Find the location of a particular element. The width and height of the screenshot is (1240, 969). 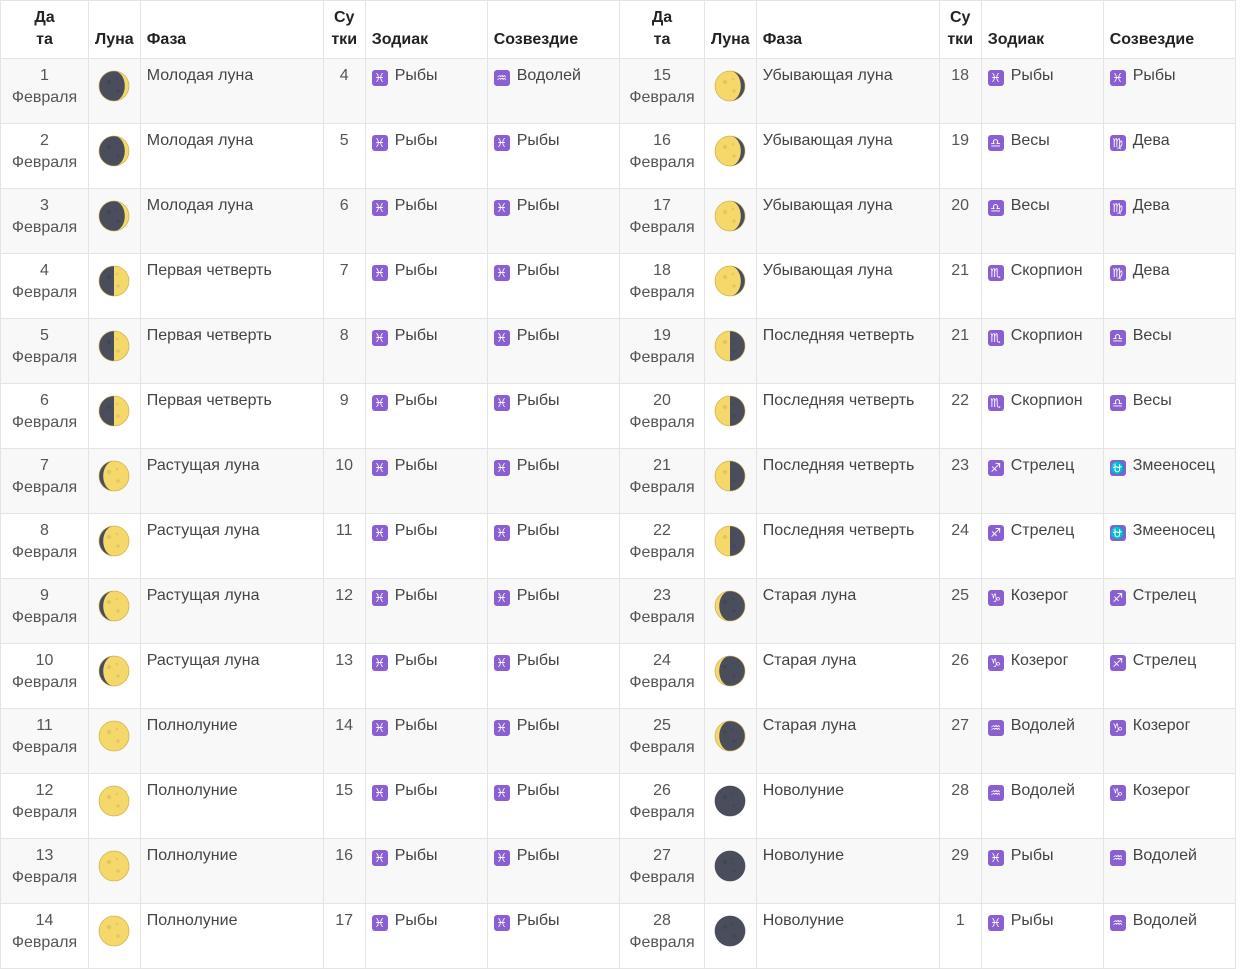

date-day: 20 is located at coordinates (662, 400).